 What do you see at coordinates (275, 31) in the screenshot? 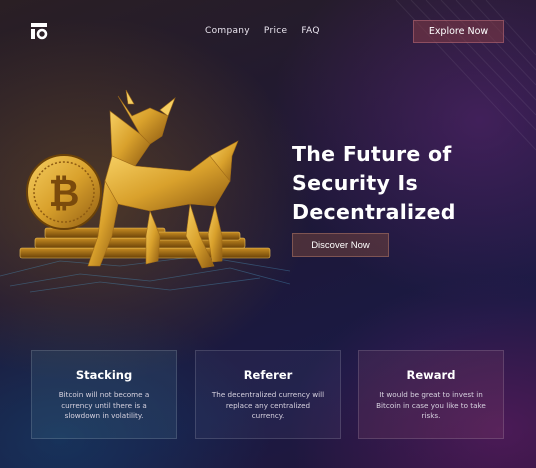
I see `nav-price: Price` at bounding box center [275, 31].